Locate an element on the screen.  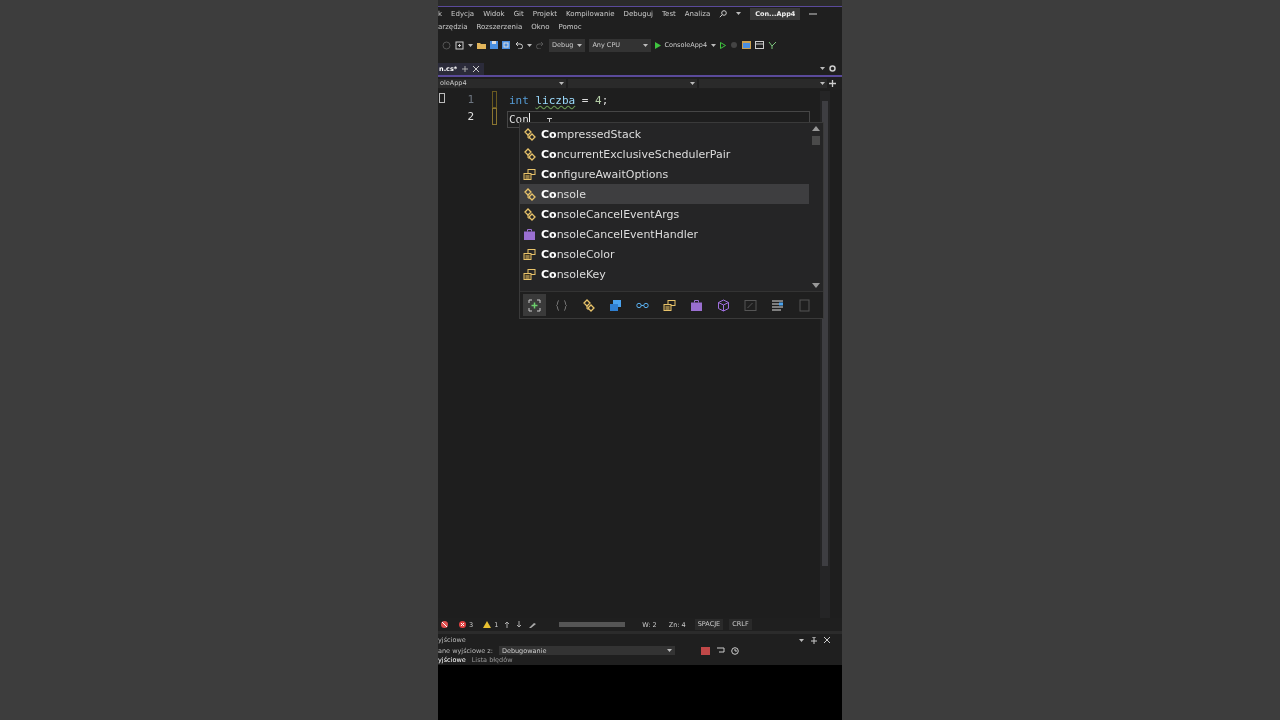
filter-button is located at coordinates (534, 305).